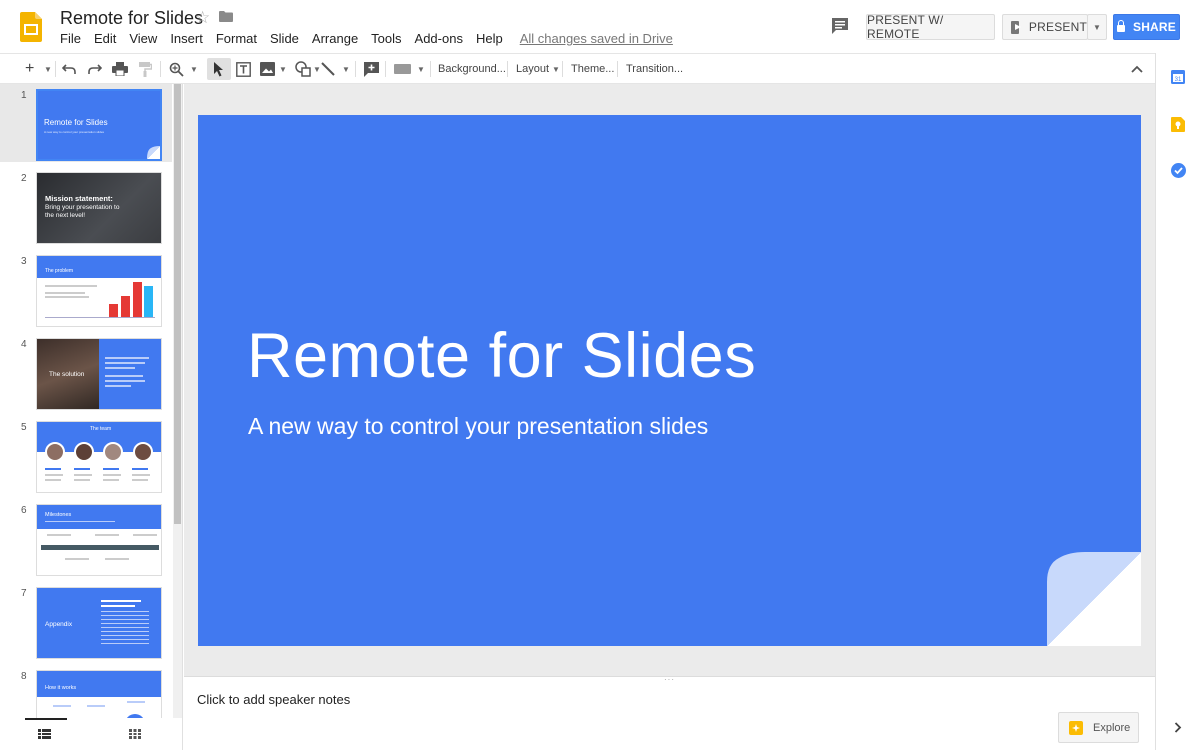 This screenshot has width=1200, height=750. I want to click on keep-icon, so click(1178, 124).